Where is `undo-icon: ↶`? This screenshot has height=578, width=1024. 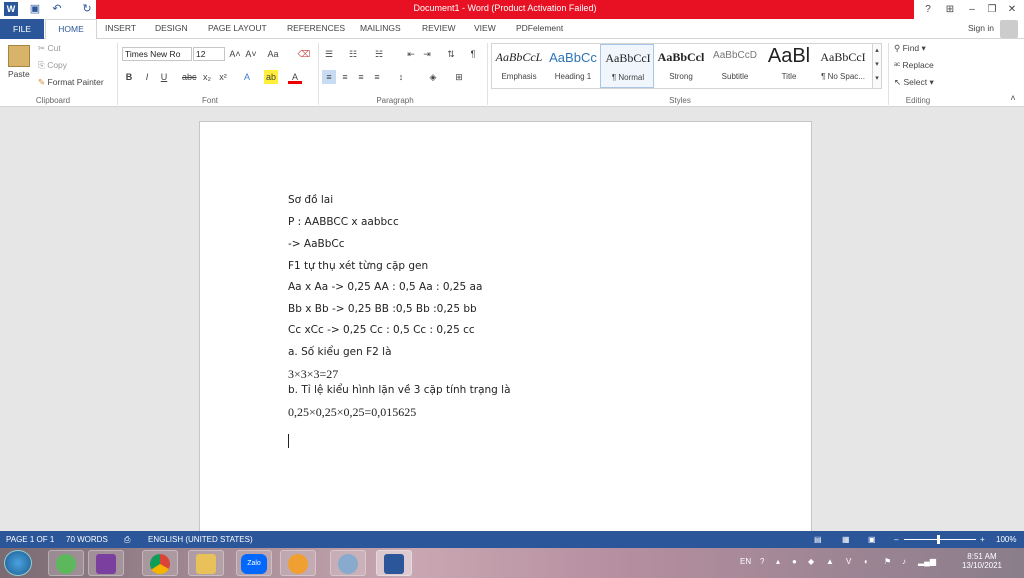
undo-icon: ↶ is located at coordinates (57, 9).